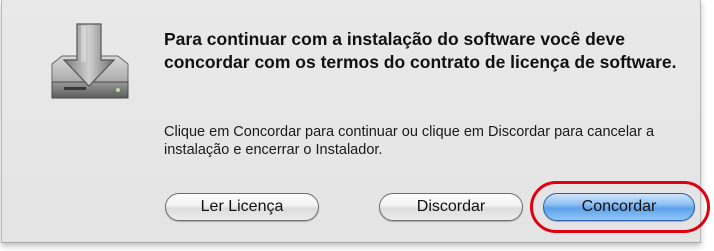 The width and height of the screenshot is (714, 251). Describe the element at coordinates (90, 61) in the screenshot. I see `installer-disk-icon` at that location.